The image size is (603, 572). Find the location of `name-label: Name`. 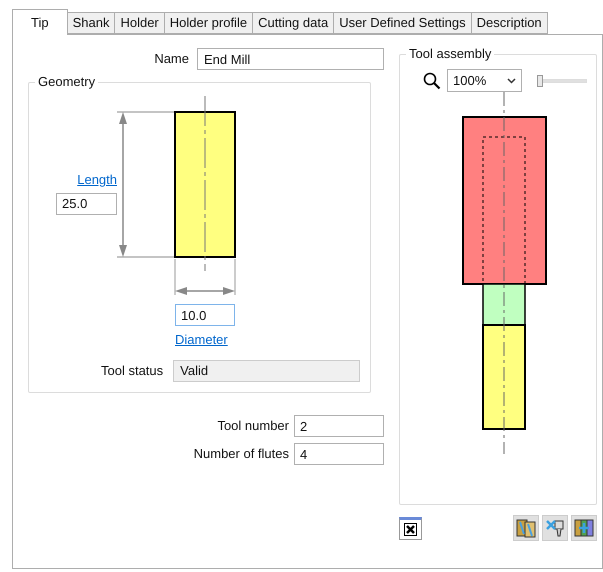

name-label: Name is located at coordinates (171, 59).